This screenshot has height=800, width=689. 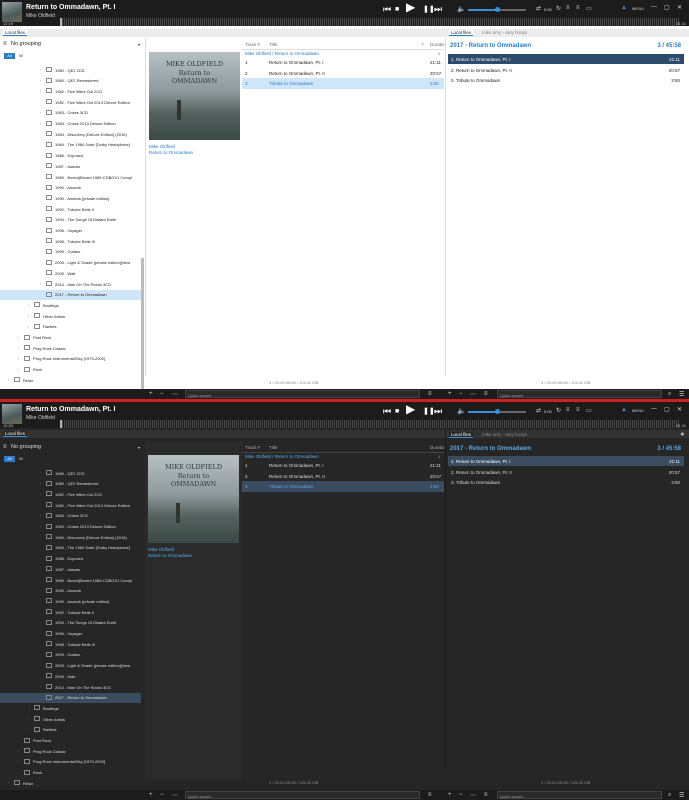 I want to click on play-icon: ▶, so click(x=410, y=7).